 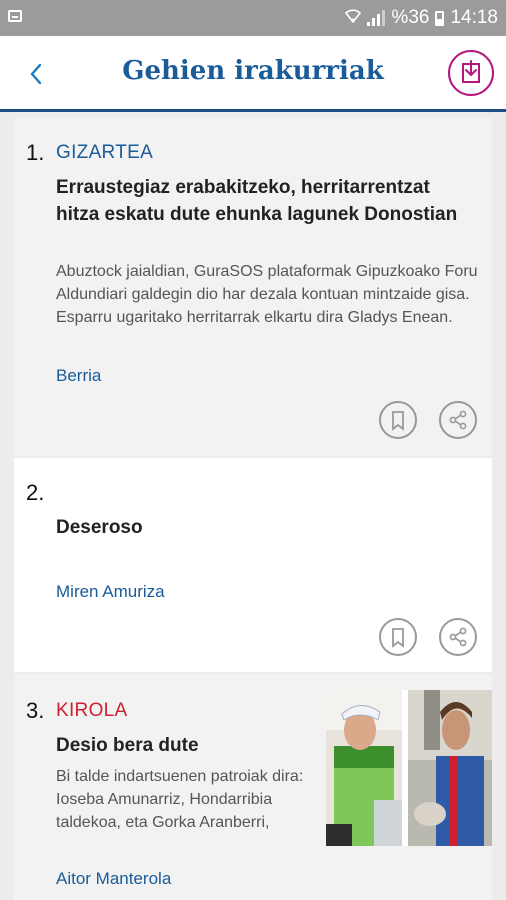 I want to click on article-author: Miren Amuriza, so click(x=110, y=592).